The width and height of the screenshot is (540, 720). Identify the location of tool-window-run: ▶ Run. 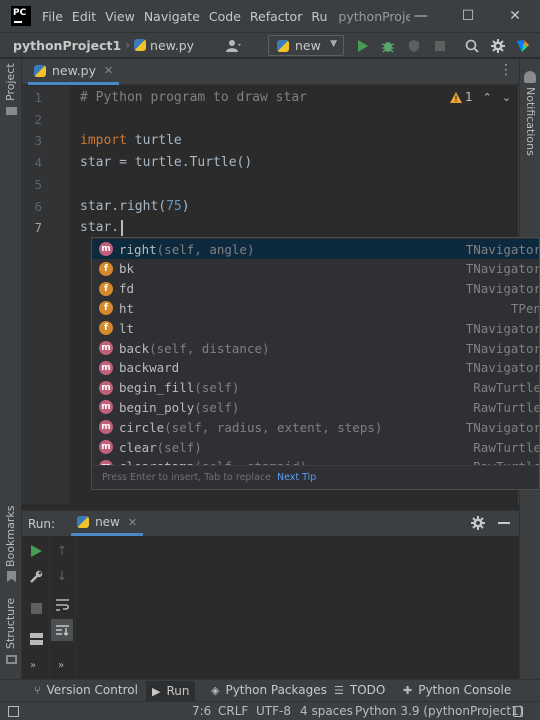
(171, 691).